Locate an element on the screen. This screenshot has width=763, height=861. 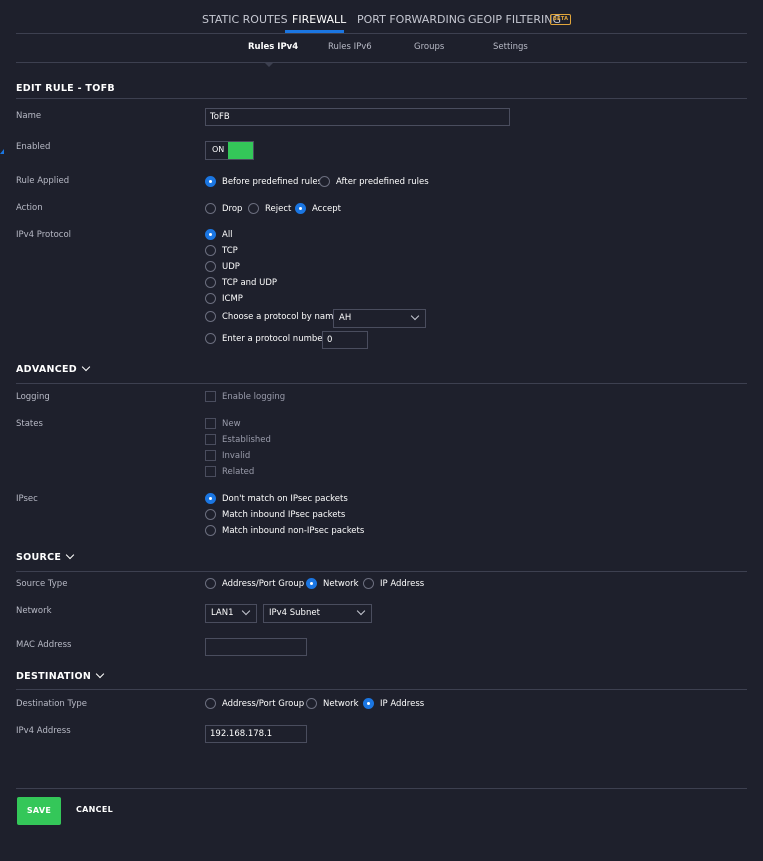
option-label: Established is located at coordinates (246, 440).